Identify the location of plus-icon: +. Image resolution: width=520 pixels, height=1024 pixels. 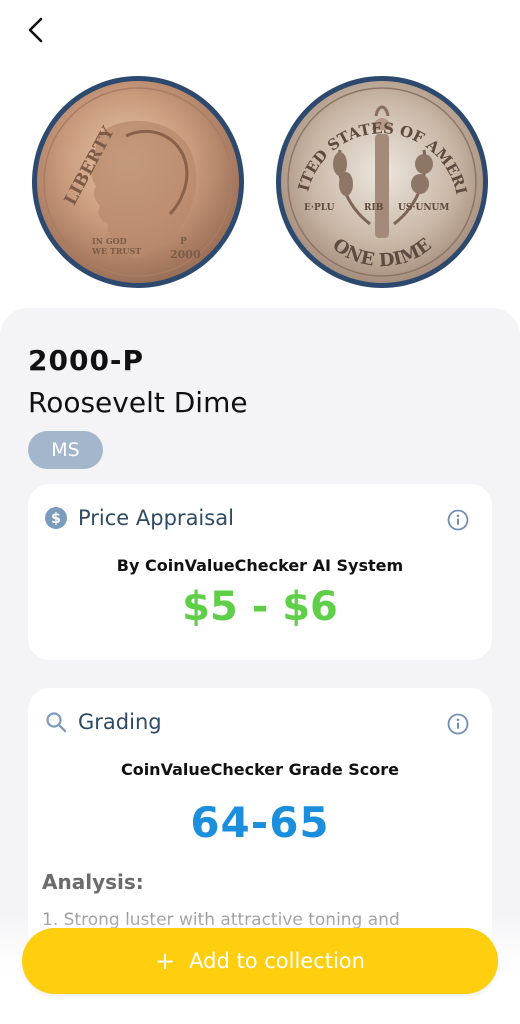
(165, 961).